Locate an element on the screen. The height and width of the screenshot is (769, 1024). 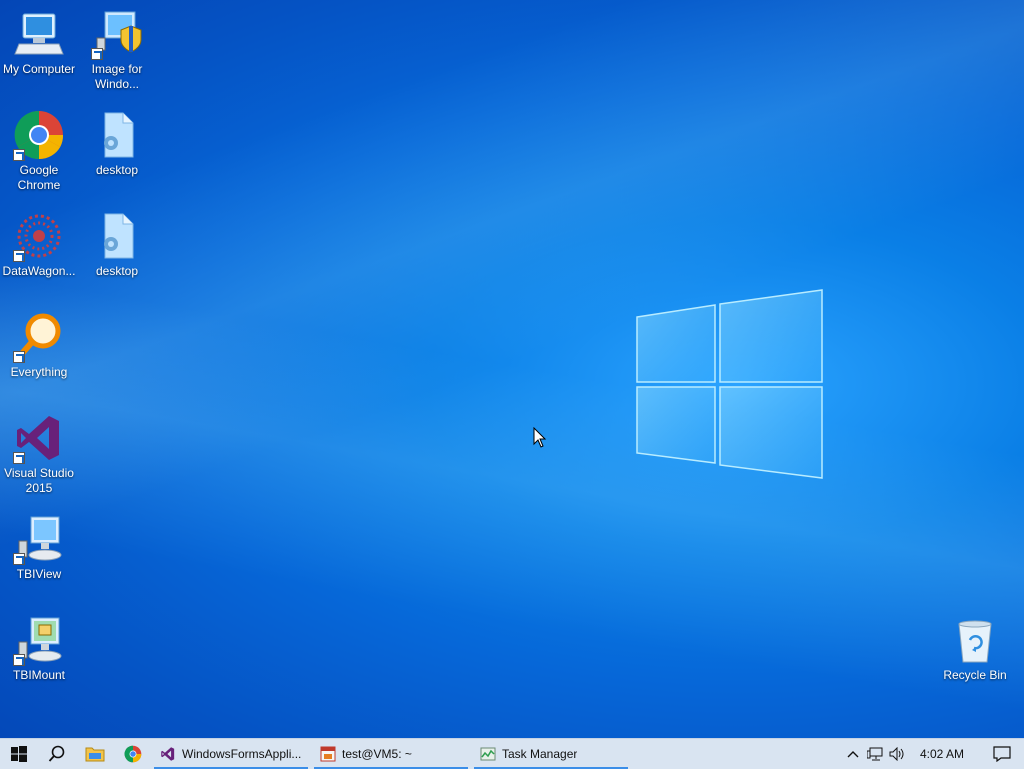
tbimount-icon is located at coordinates (39, 640).